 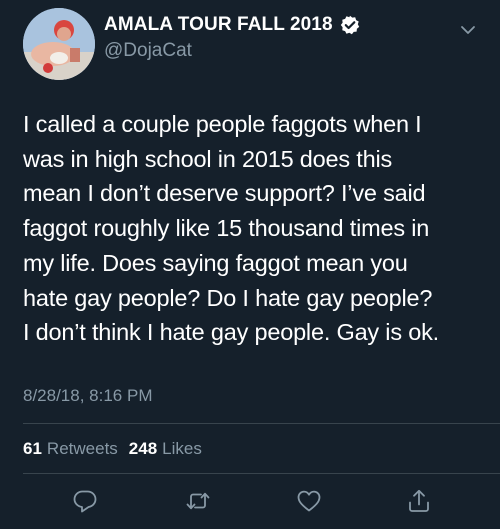 I want to click on tweet-stats: 61 Retweets 248 Likes, so click(x=112, y=449).